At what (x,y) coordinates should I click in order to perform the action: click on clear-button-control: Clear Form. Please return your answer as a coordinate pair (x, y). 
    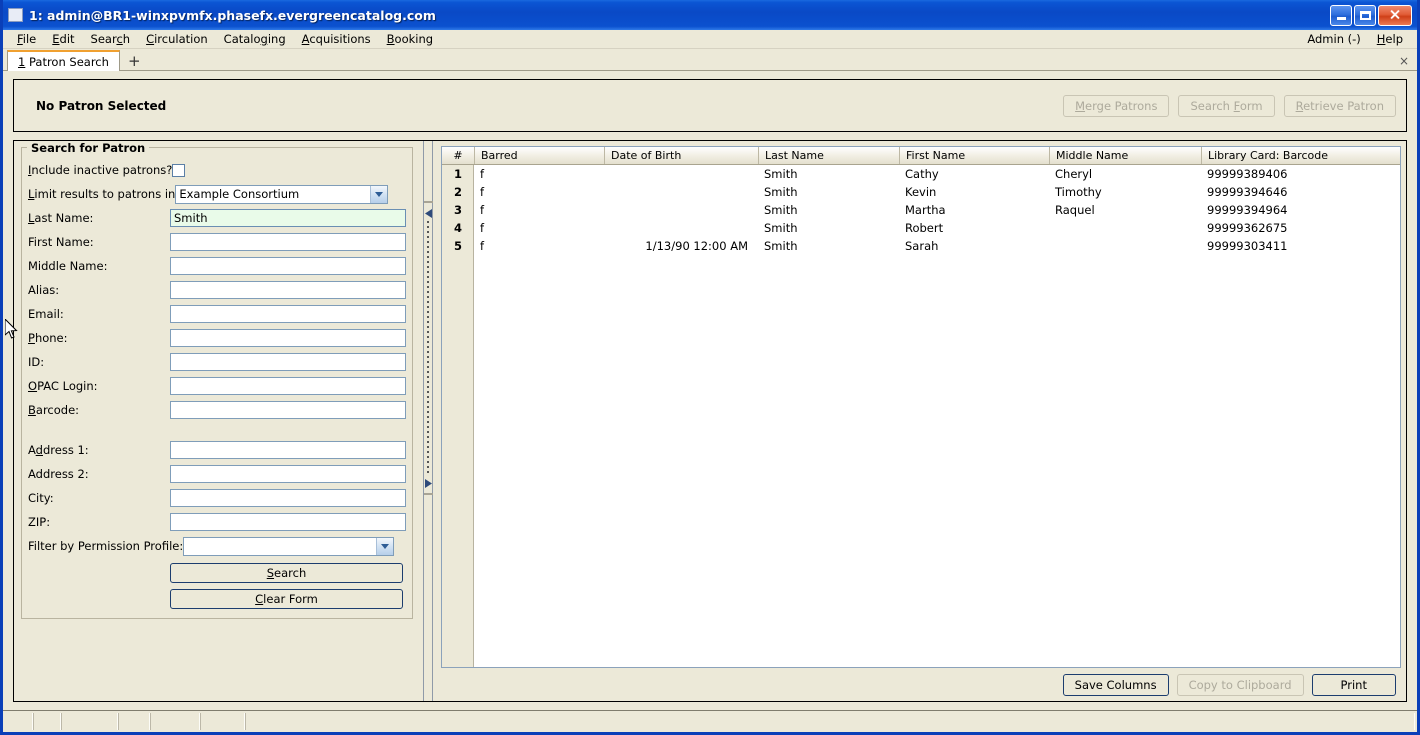
    Looking at the image, I should click on (288, 597).